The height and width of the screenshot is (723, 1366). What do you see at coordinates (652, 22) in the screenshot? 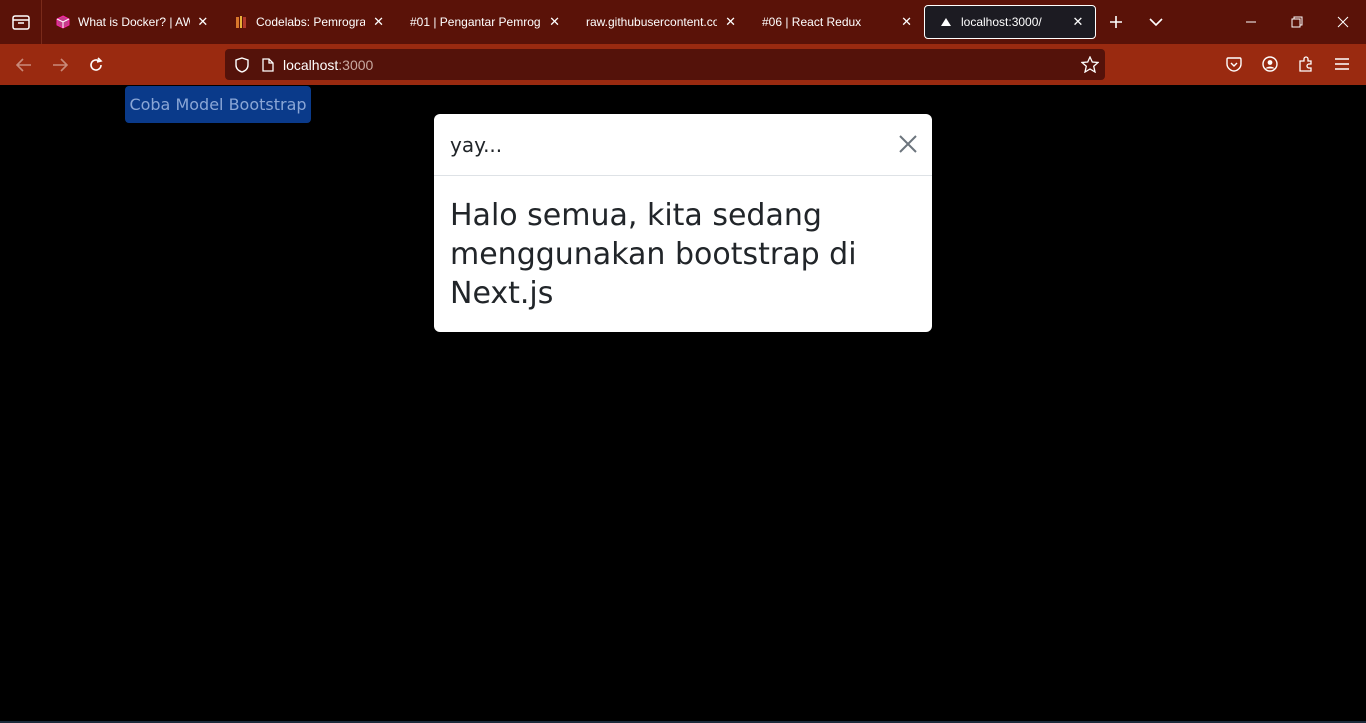
I see `tab-title: raw.githubusercontent.cor` at bounding box center [652, 22].